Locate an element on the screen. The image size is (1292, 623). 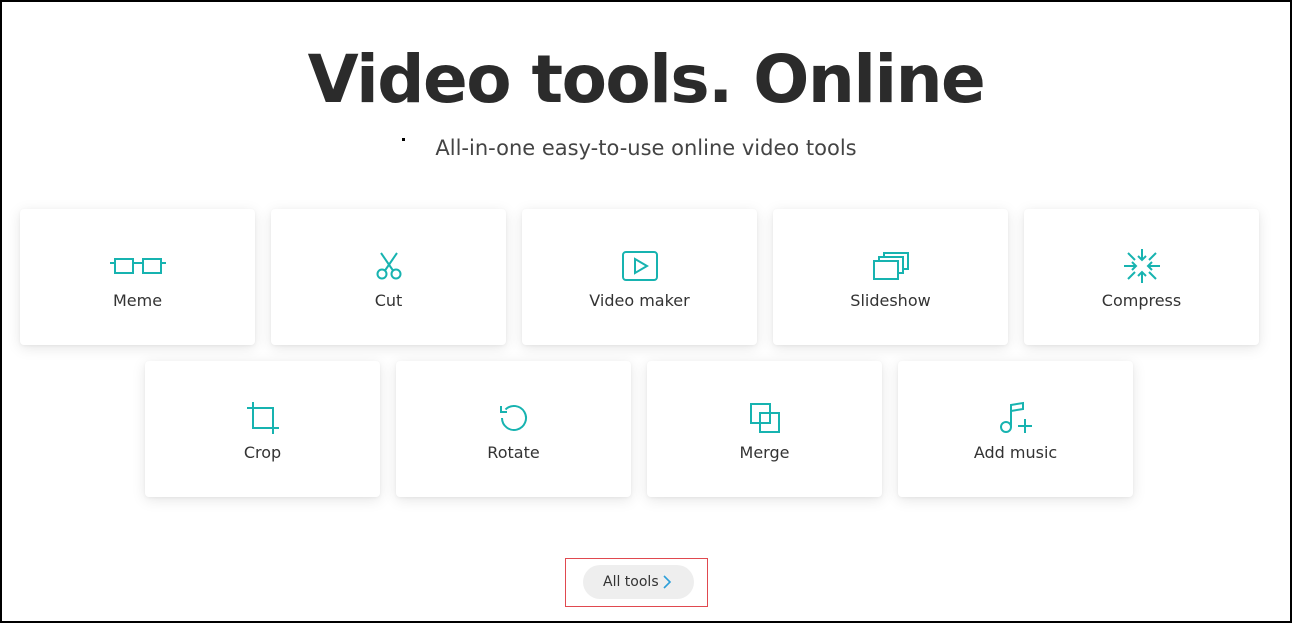
play-icon is located at coordinates (640, 266).